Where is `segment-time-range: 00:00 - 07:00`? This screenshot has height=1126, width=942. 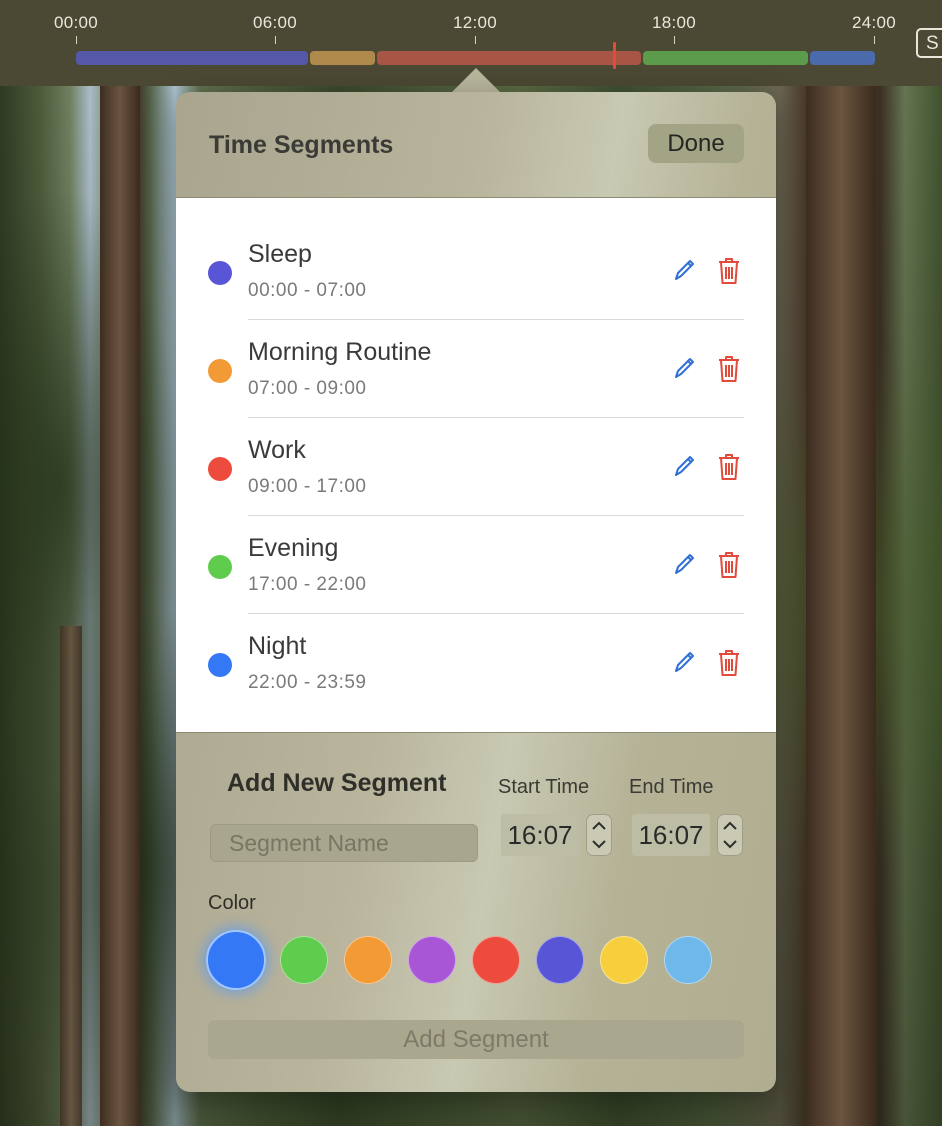 segment-time-range: 00:00 - 07:00 is located at coordinates (307, 290).